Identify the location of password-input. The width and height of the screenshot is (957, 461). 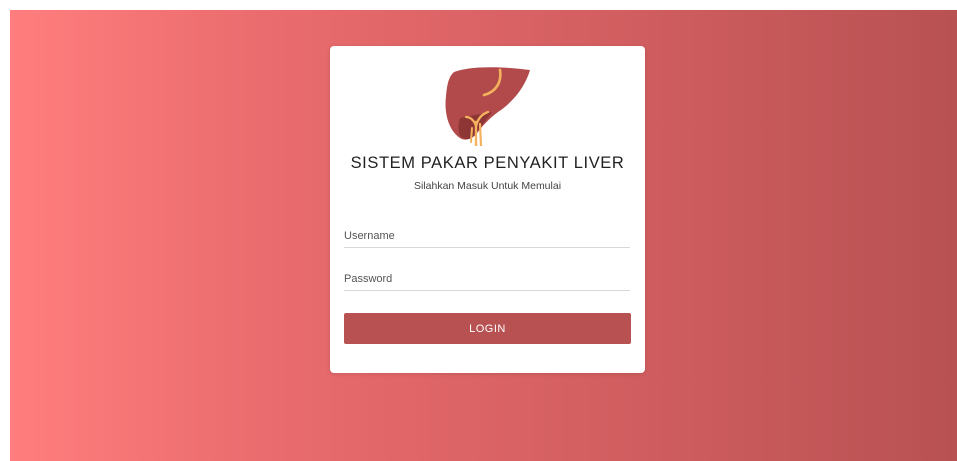
(487, 279).